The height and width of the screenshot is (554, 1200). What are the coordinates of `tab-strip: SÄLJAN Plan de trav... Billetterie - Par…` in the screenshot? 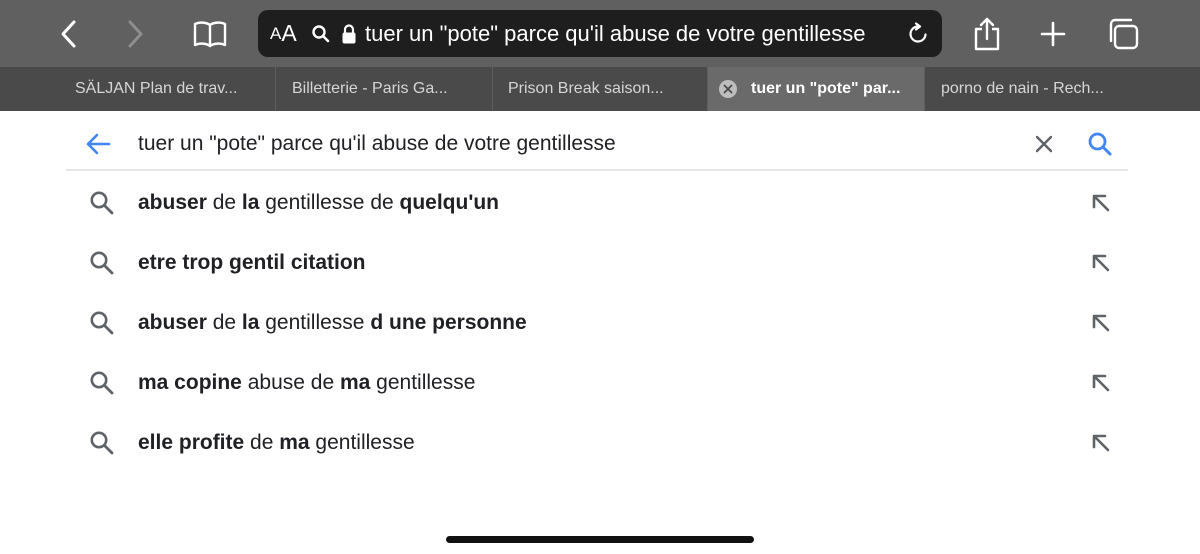 It's located at (600, 89).